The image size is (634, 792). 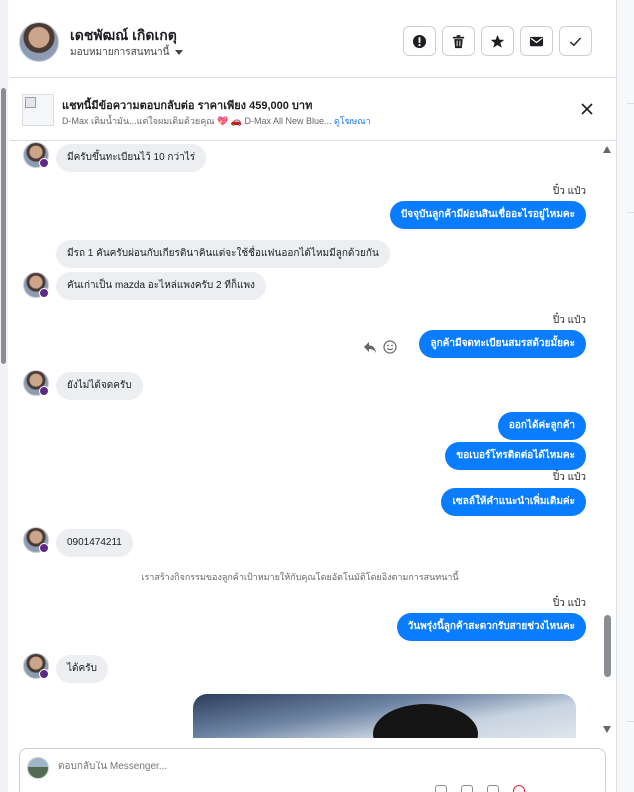 I want to click on star-icon, so click(x=497, y=41).